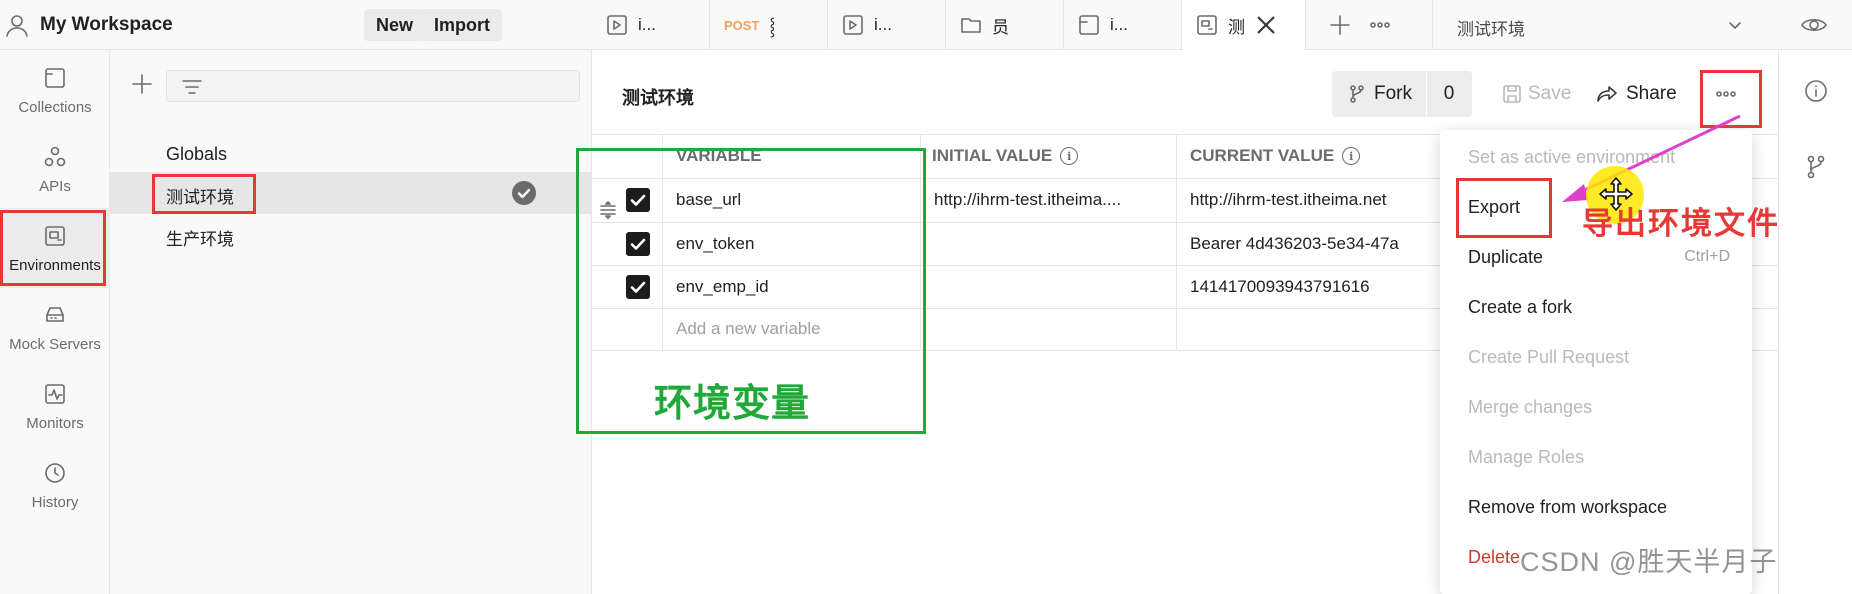  What do you see at coordinates (192, 87) in the screenshot?
I see `filter-icon` at bounding box center [192, 87].